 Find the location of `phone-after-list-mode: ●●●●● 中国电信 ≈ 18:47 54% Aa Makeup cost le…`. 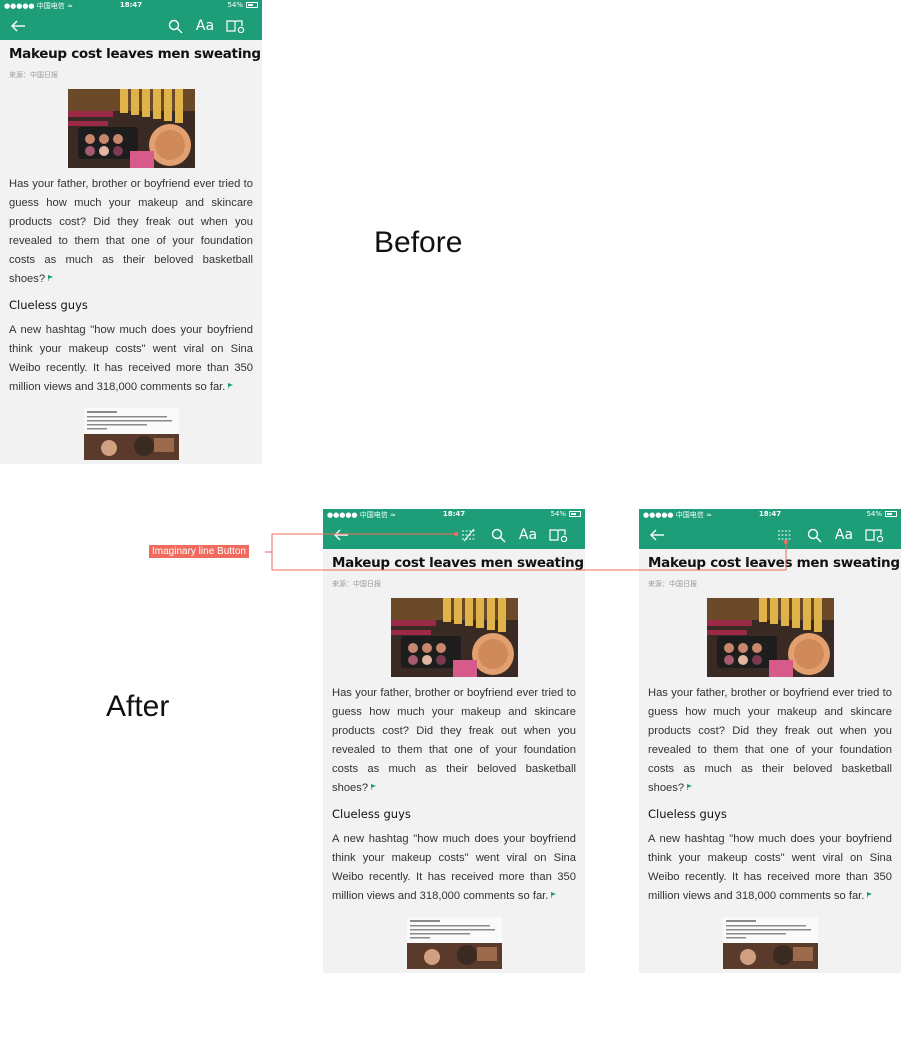

phone-after-list-mode: ●●●●● 中国电信 ≈ 18:47 54% Aa Makeup cost le… is located at coordinates (770, 741).